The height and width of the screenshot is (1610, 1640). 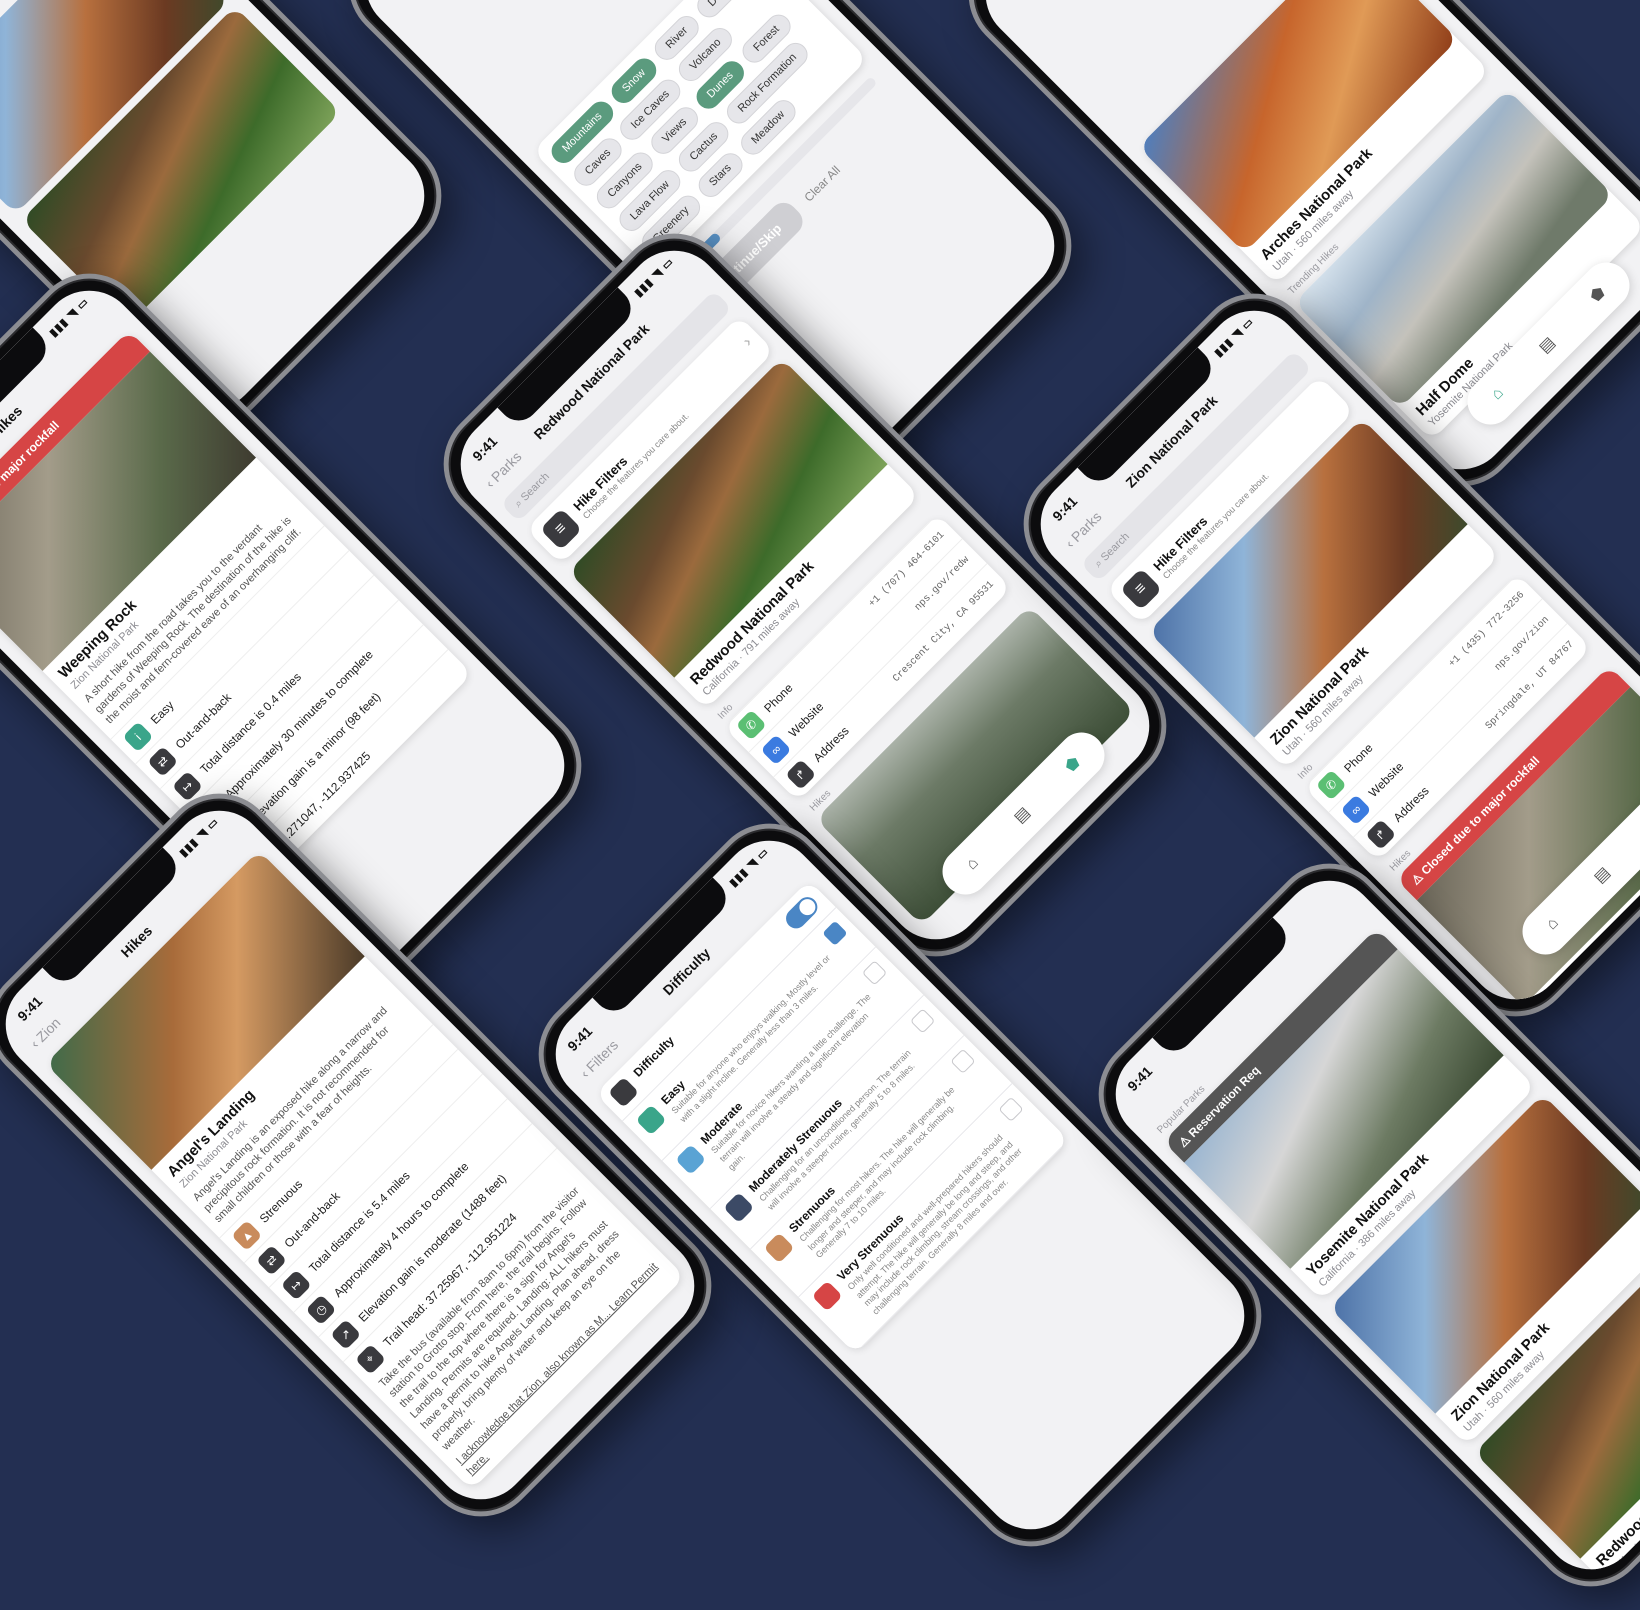 What do you see at coordinates (162, 712) in the screenshot?
I see `difficulty-value: Easy` at bounding box center [162, 712].